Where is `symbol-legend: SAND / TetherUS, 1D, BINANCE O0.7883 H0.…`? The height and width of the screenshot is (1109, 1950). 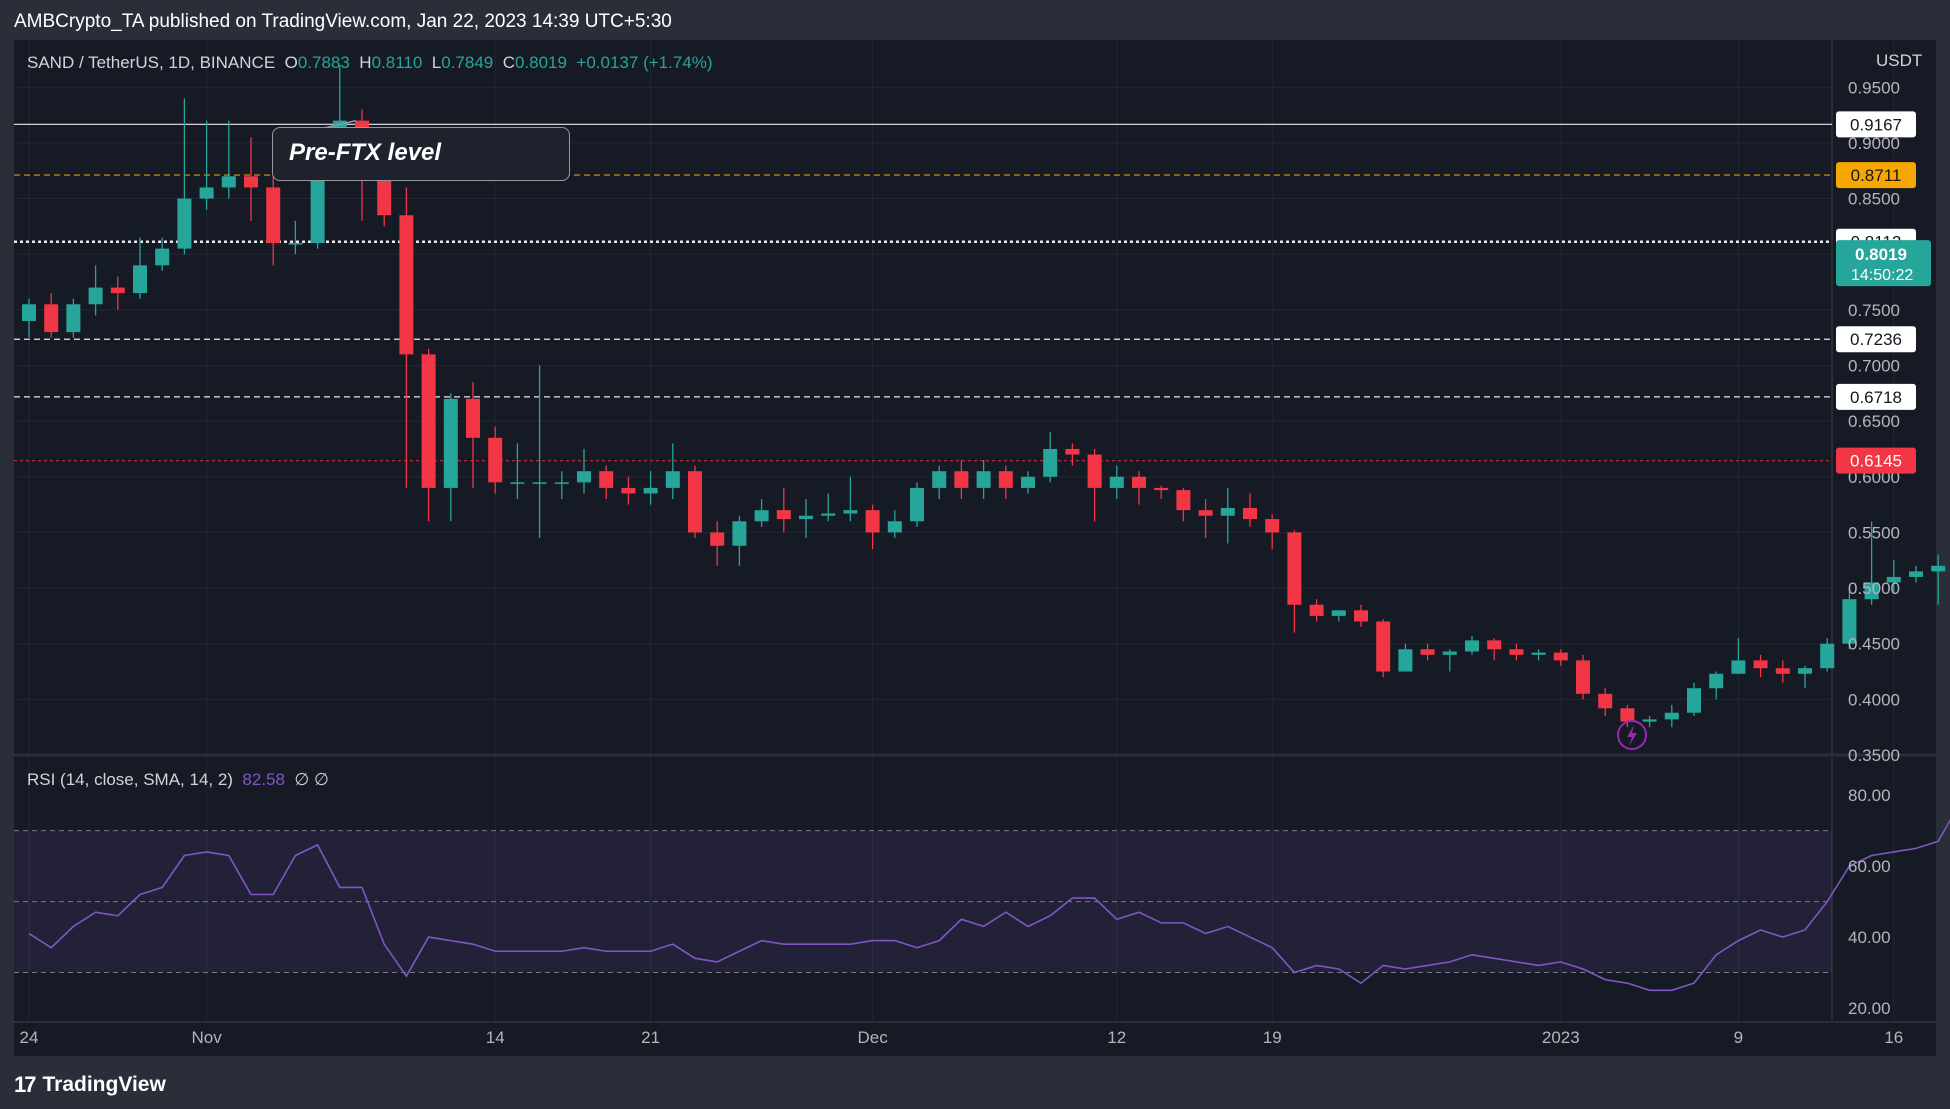 symbol-legend: SAND / TetherUS, 1D, BINANCE O0.7883 H0.… is located at coordinates (370, 63).